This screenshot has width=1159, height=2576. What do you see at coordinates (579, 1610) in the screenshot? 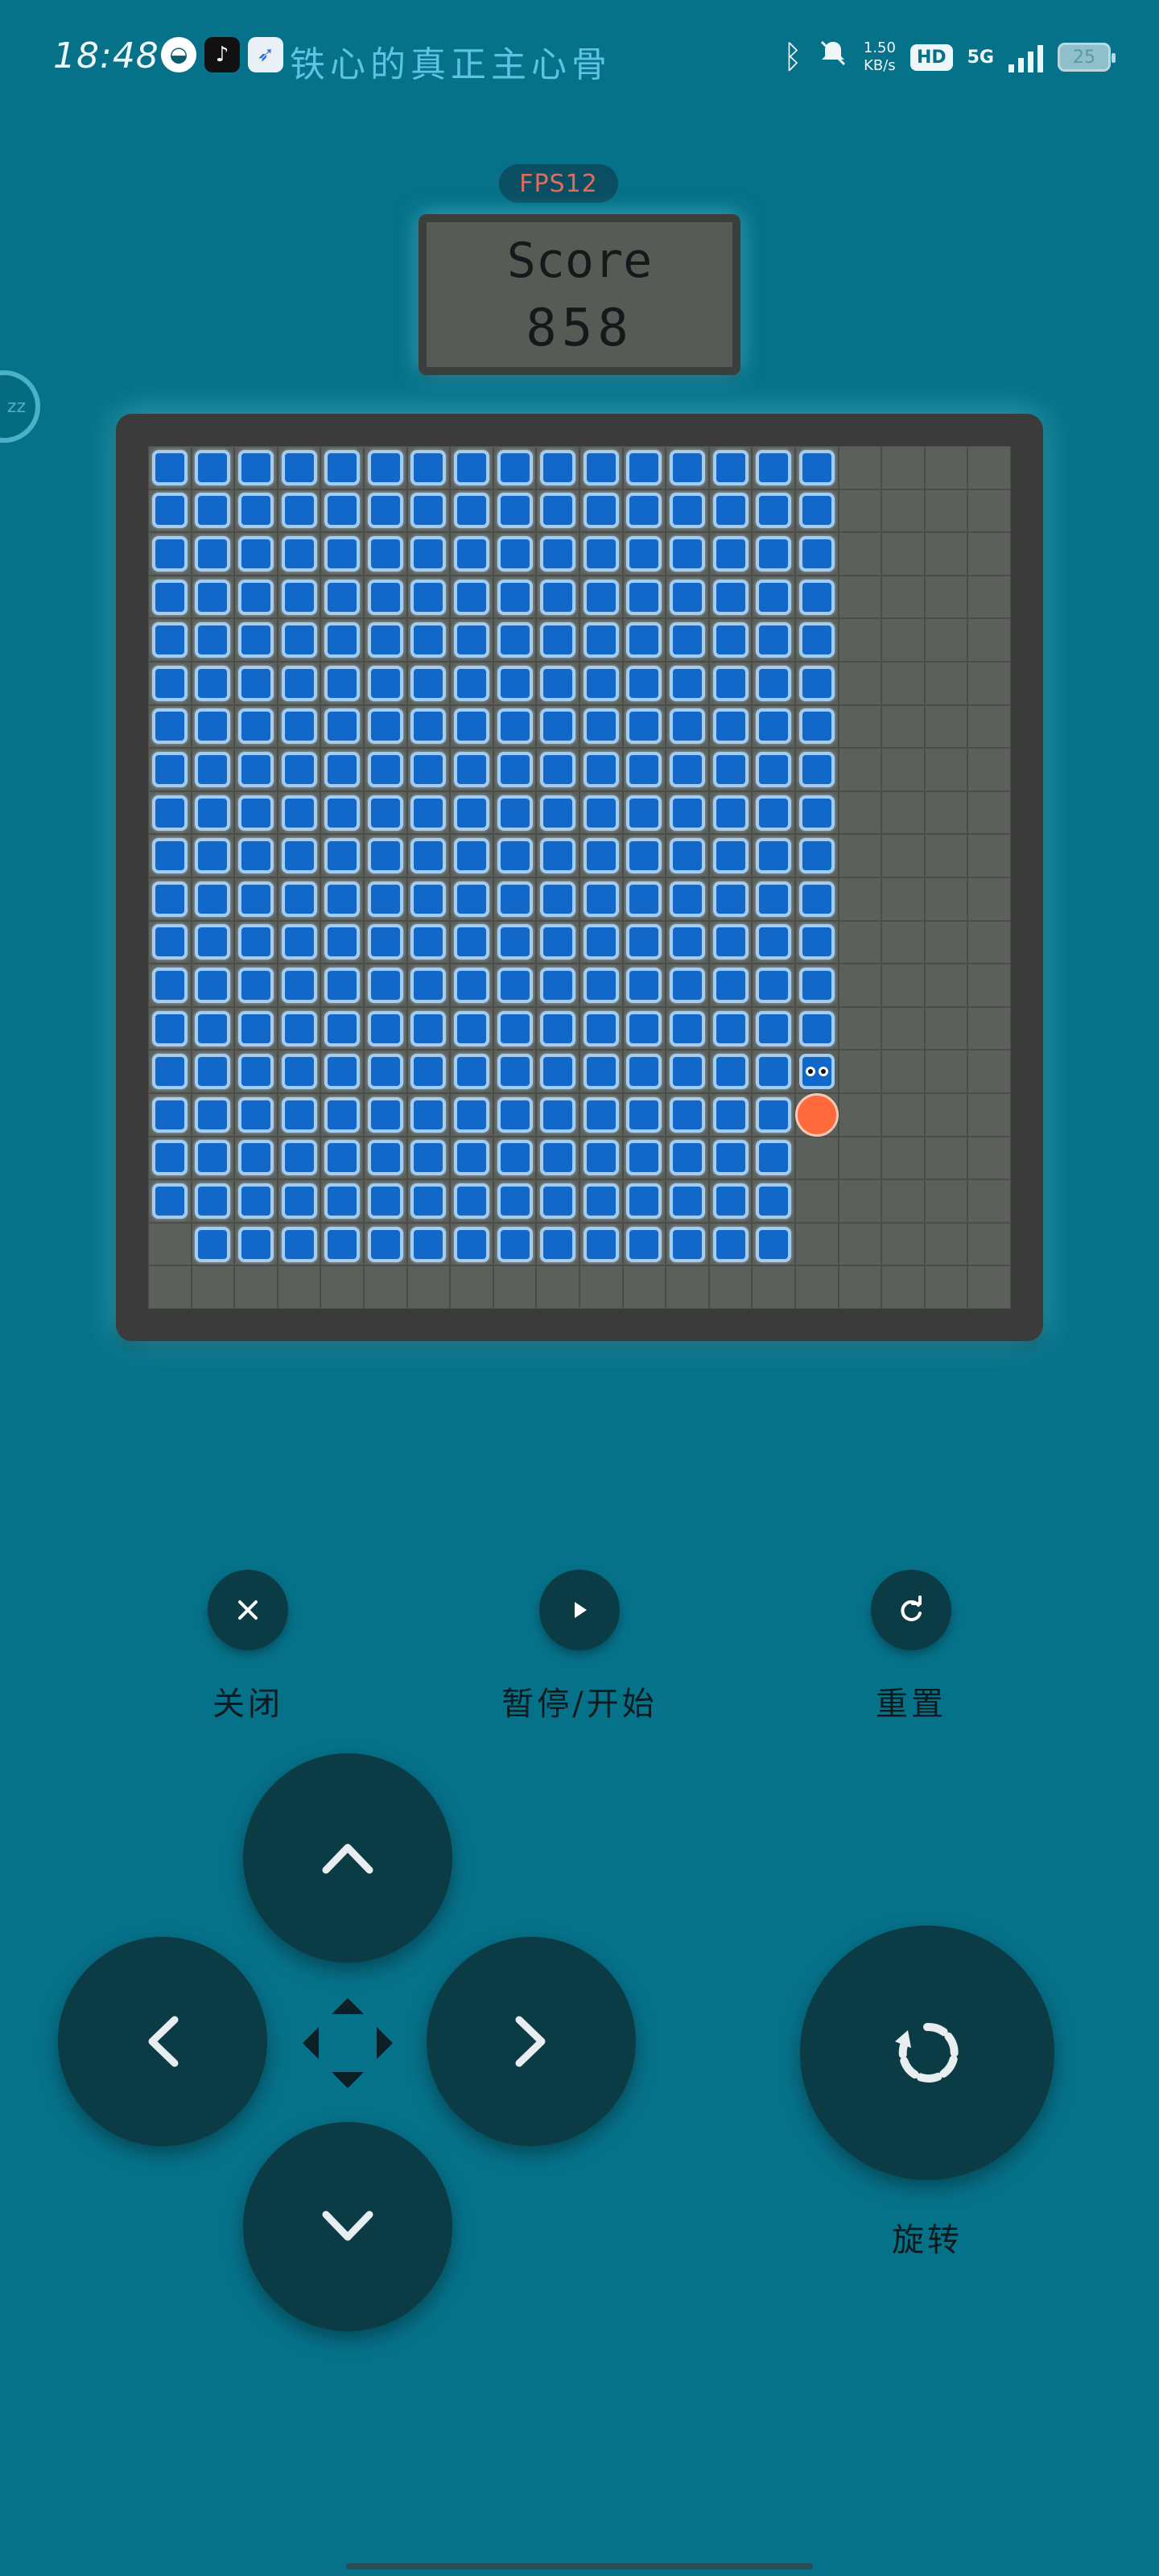
I see `pause-play-button` at bounding box center [579, 1610].